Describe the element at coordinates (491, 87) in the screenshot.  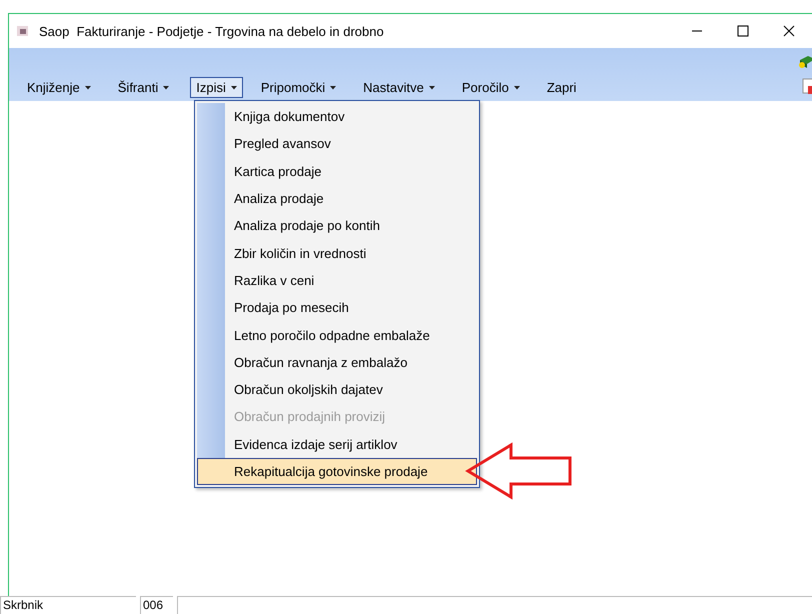
I see `menu-item: Poročilo` at that location.